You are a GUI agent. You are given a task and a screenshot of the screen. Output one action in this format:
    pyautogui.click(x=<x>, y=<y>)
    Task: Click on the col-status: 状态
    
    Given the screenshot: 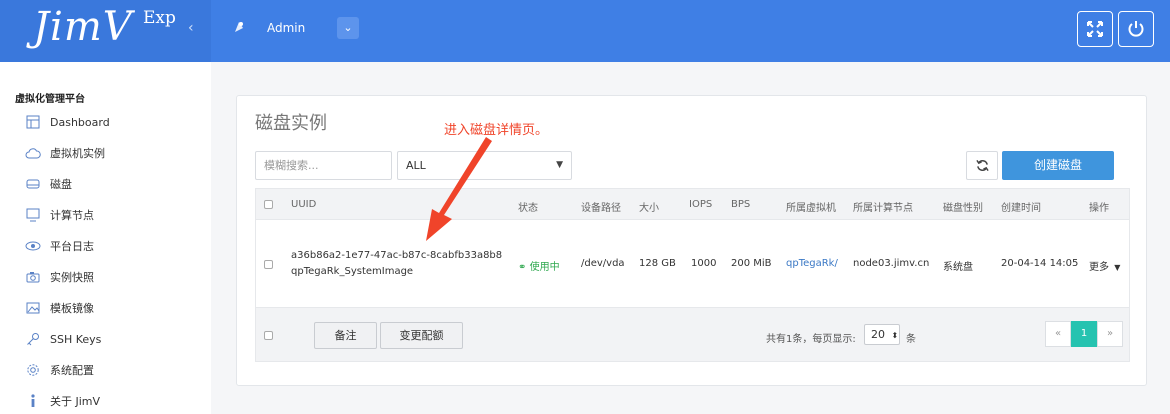 What is the action you would take?
    pyautogui.click(x=528, y=208)
    